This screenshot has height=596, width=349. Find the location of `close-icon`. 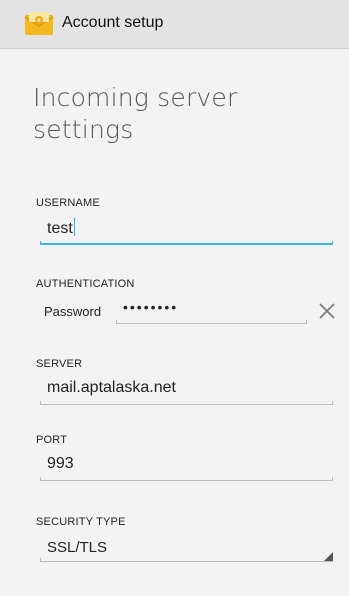

close-icon is located at coordinates (327, 311).